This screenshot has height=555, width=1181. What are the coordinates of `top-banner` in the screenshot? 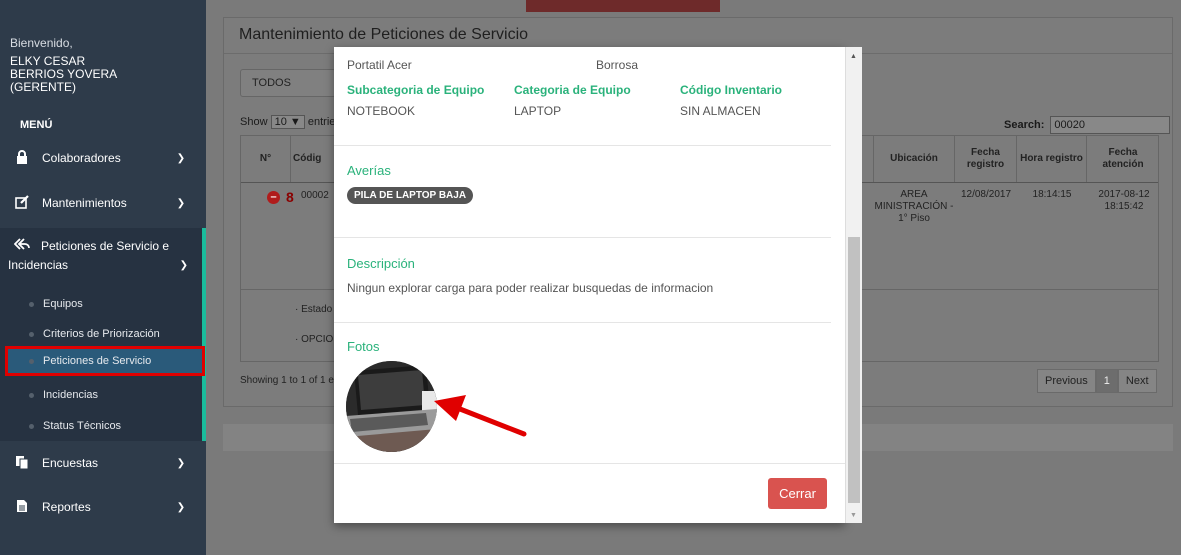 It's located at (623, 6).